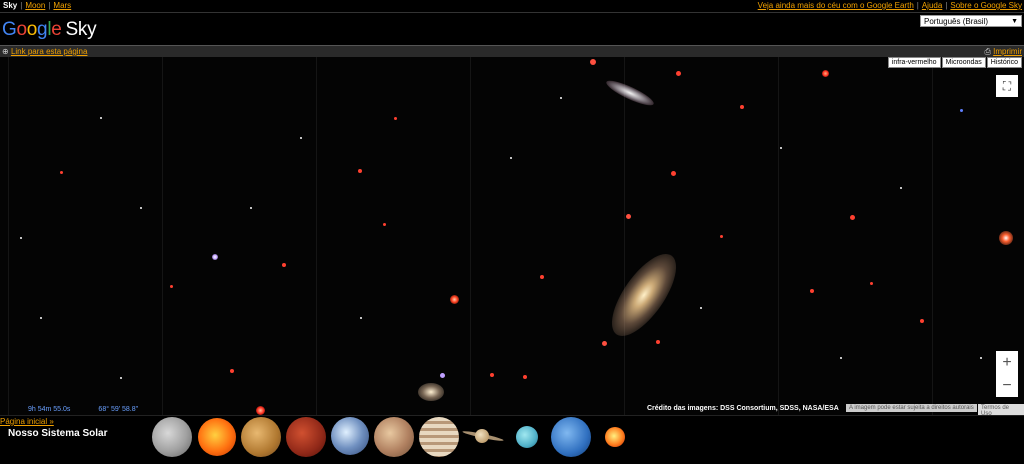  What do you see at coordinates (527, 437) in the screenshot?
I see `uranus-thumbnail` at bounding box center [527, 437].